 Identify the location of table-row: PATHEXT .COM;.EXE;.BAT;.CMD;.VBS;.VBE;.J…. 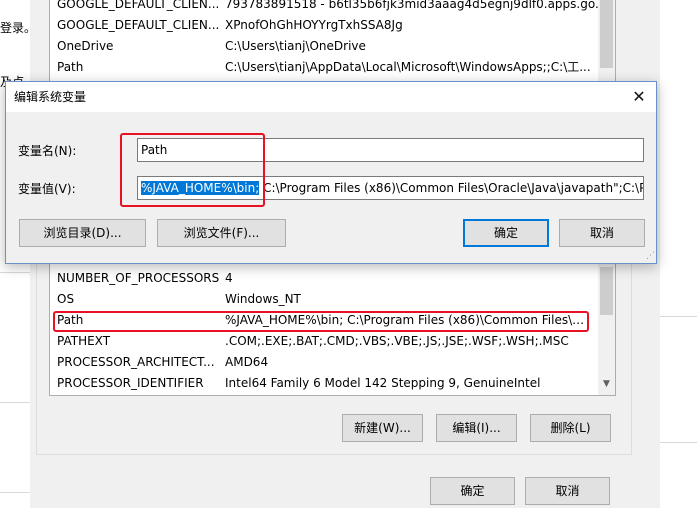
(332, 341).